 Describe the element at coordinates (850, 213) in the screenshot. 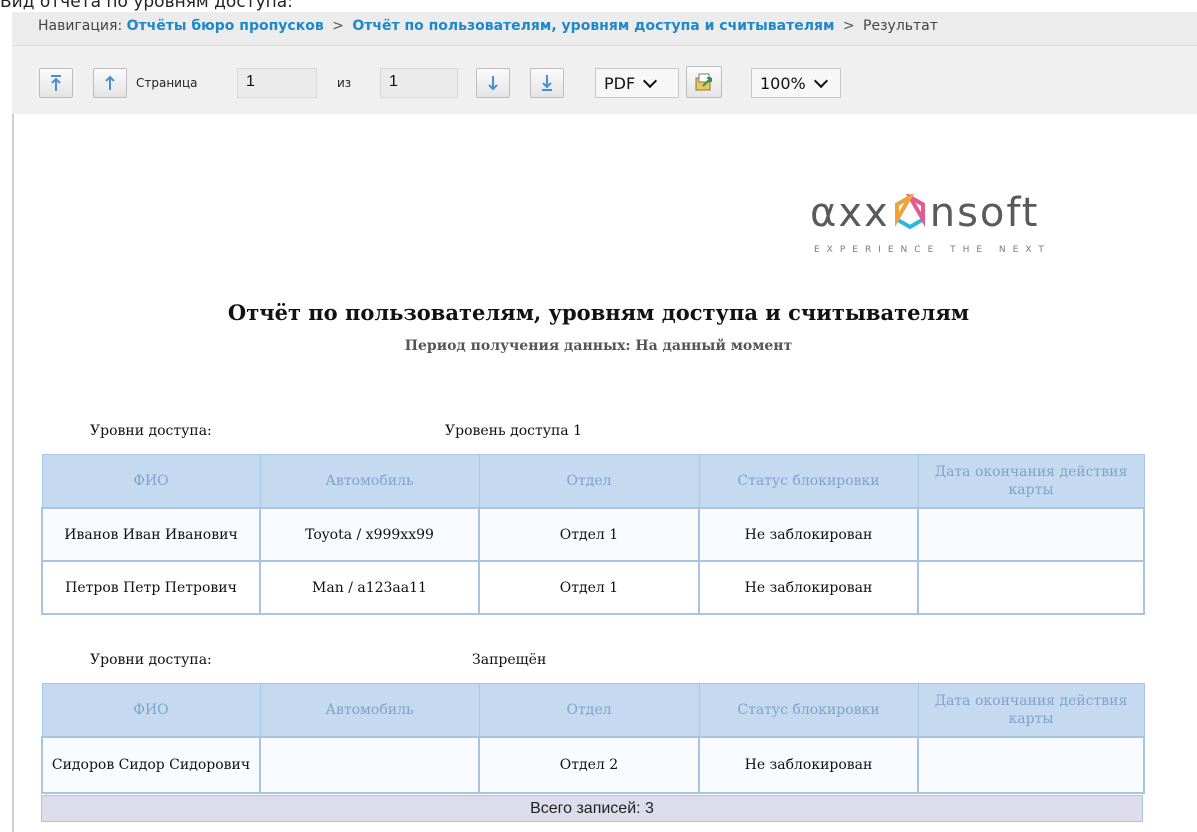

I see `logo-text-left: αxx` at that location.